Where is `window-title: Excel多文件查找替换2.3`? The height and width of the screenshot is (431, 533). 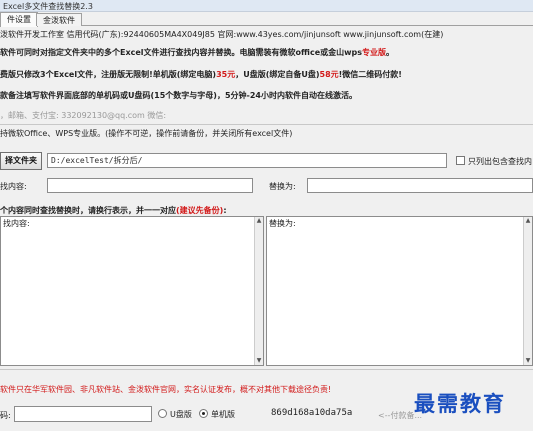 window-title: Excel多文件查找替换2.3 is located at coordinates (48, 6).